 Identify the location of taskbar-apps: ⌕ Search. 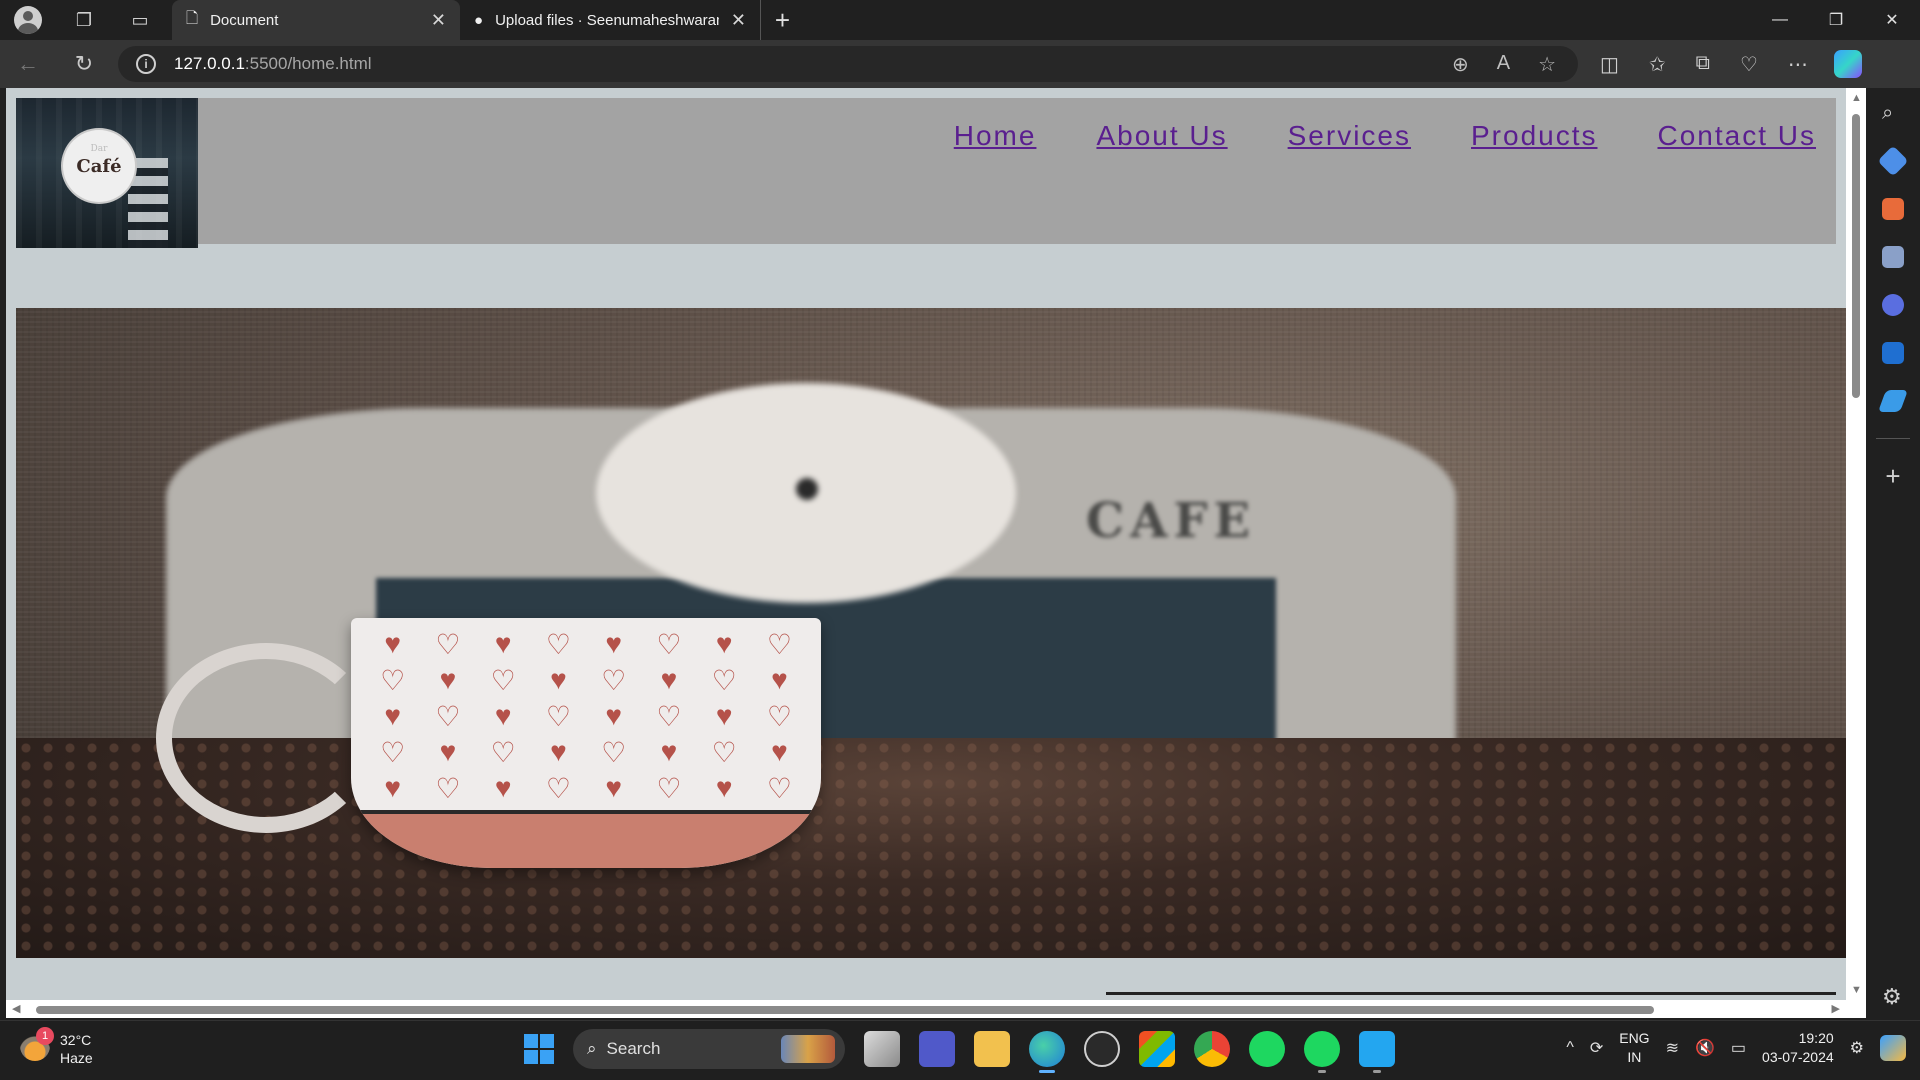
(959, 1051).